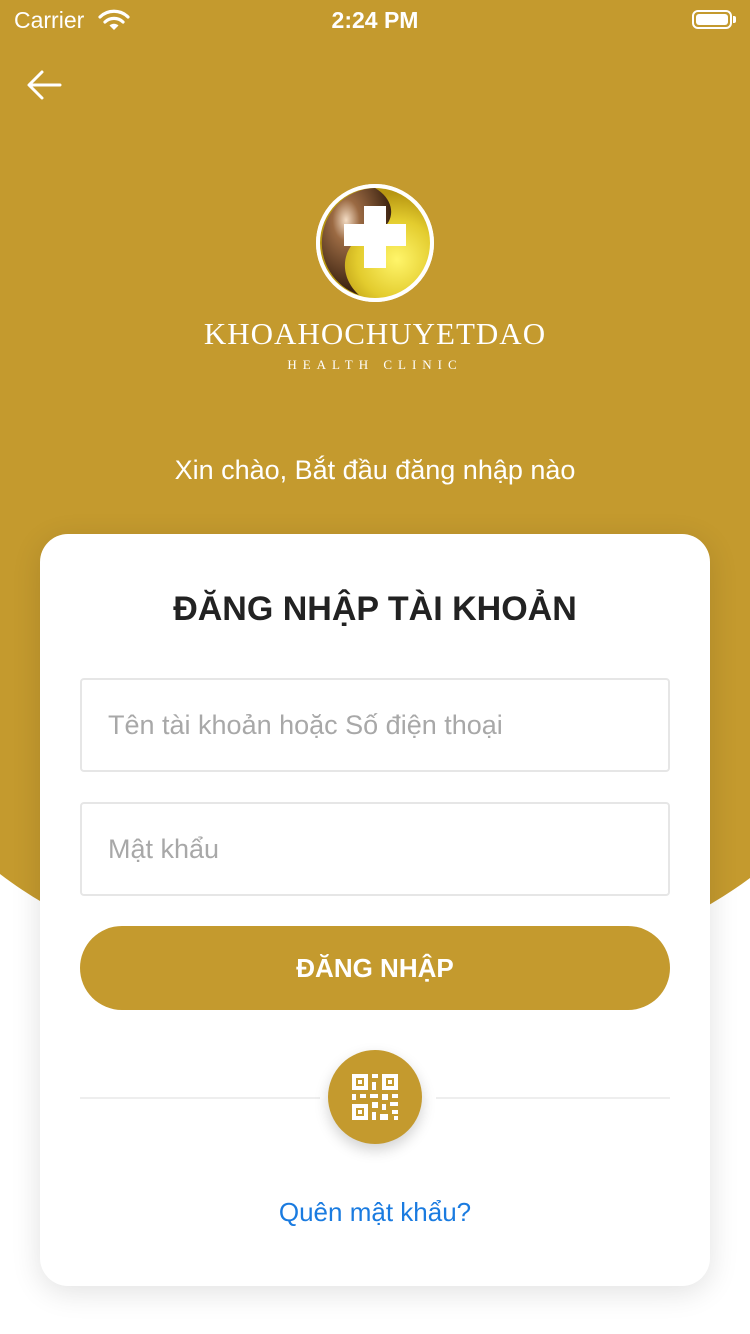 This screenshot has width=750, height=1334. I want to click on clock: 2:24 PM, so click(375, 20).